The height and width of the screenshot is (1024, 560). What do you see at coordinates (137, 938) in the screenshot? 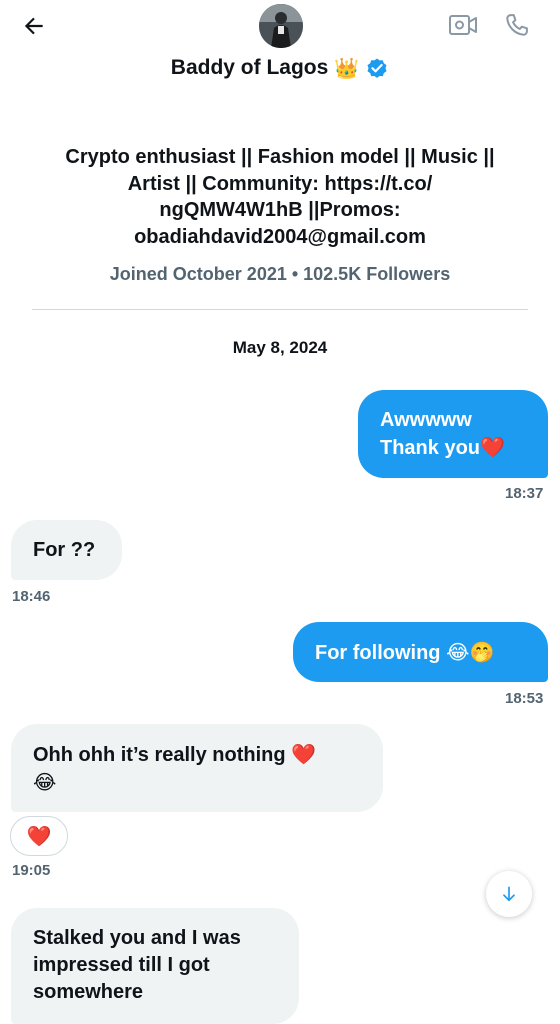
I see `message-text: Stalked you and I was` at bounding box center [137, 938].